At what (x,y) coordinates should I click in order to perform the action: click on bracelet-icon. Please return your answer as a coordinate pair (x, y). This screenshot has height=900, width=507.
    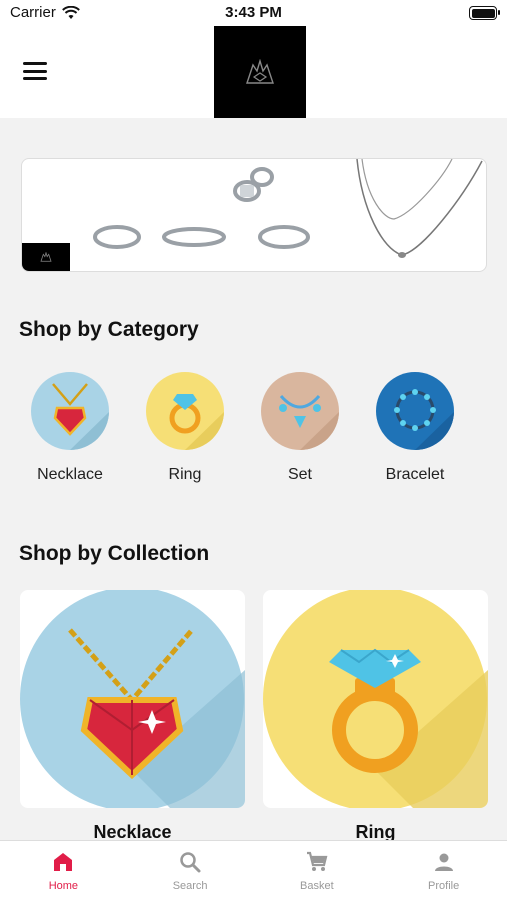
    Looking at the image, I should click on (415, 411).